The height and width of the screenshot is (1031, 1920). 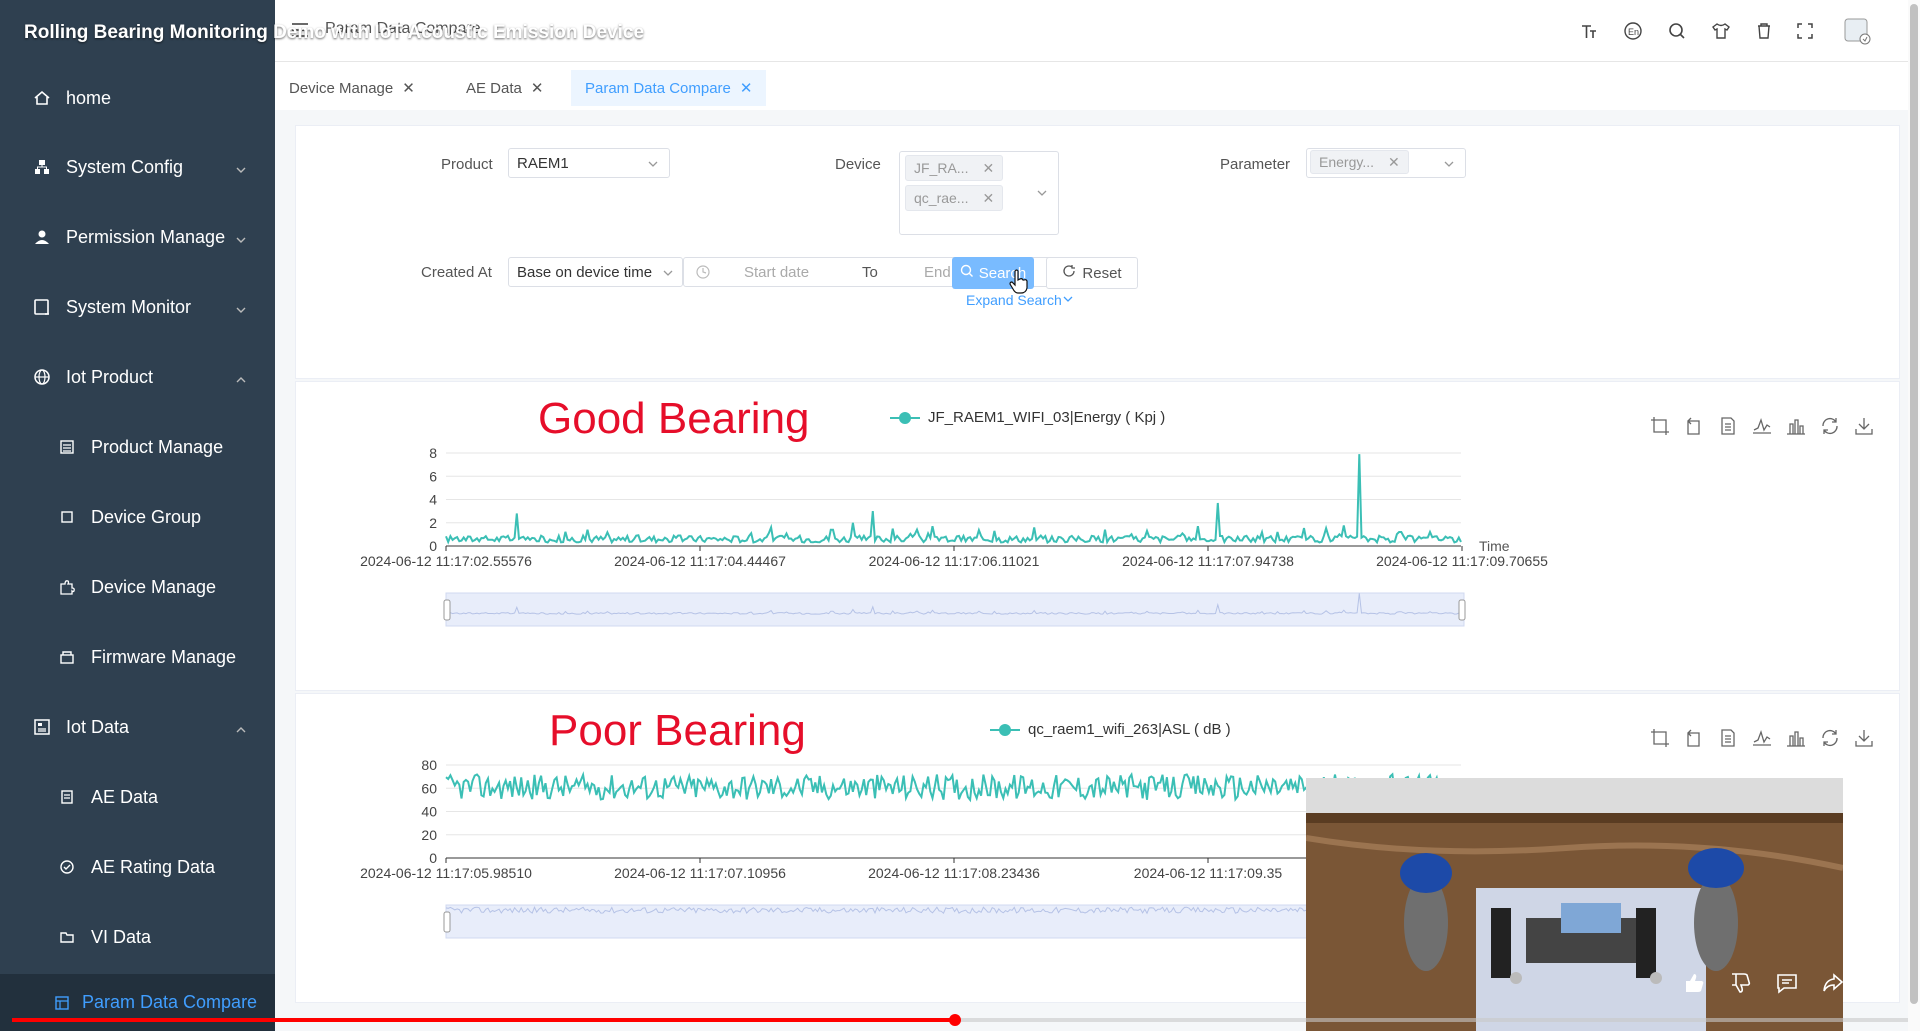 What do you see at coordinates (429, 765) in the screenshot?
I see `y-tick-label: 80` at bounding box center [429, 765].